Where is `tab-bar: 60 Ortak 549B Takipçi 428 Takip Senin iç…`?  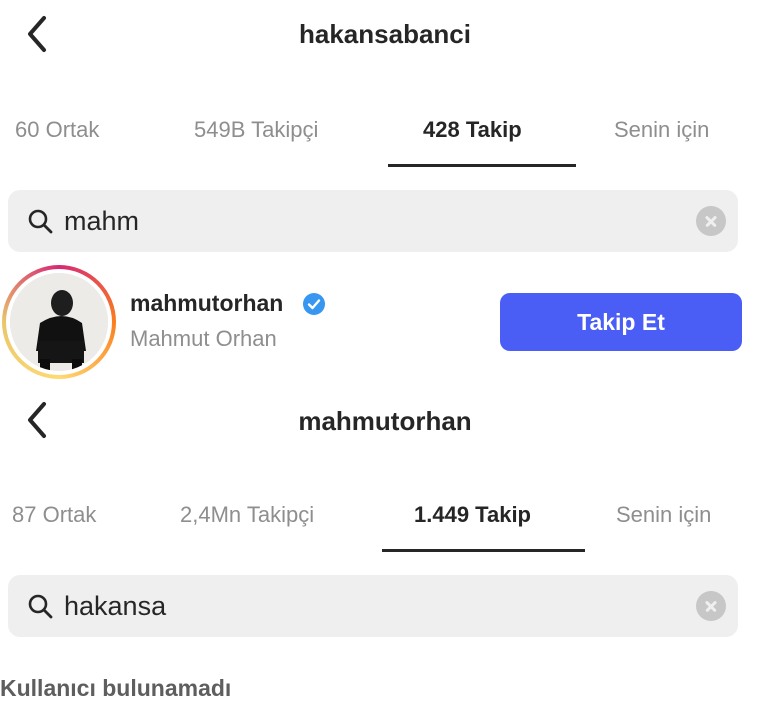 tab-bar: 60 Ortak 549B Takipçi 428 Takip Senin iç… is located at coordinates (385, 133).